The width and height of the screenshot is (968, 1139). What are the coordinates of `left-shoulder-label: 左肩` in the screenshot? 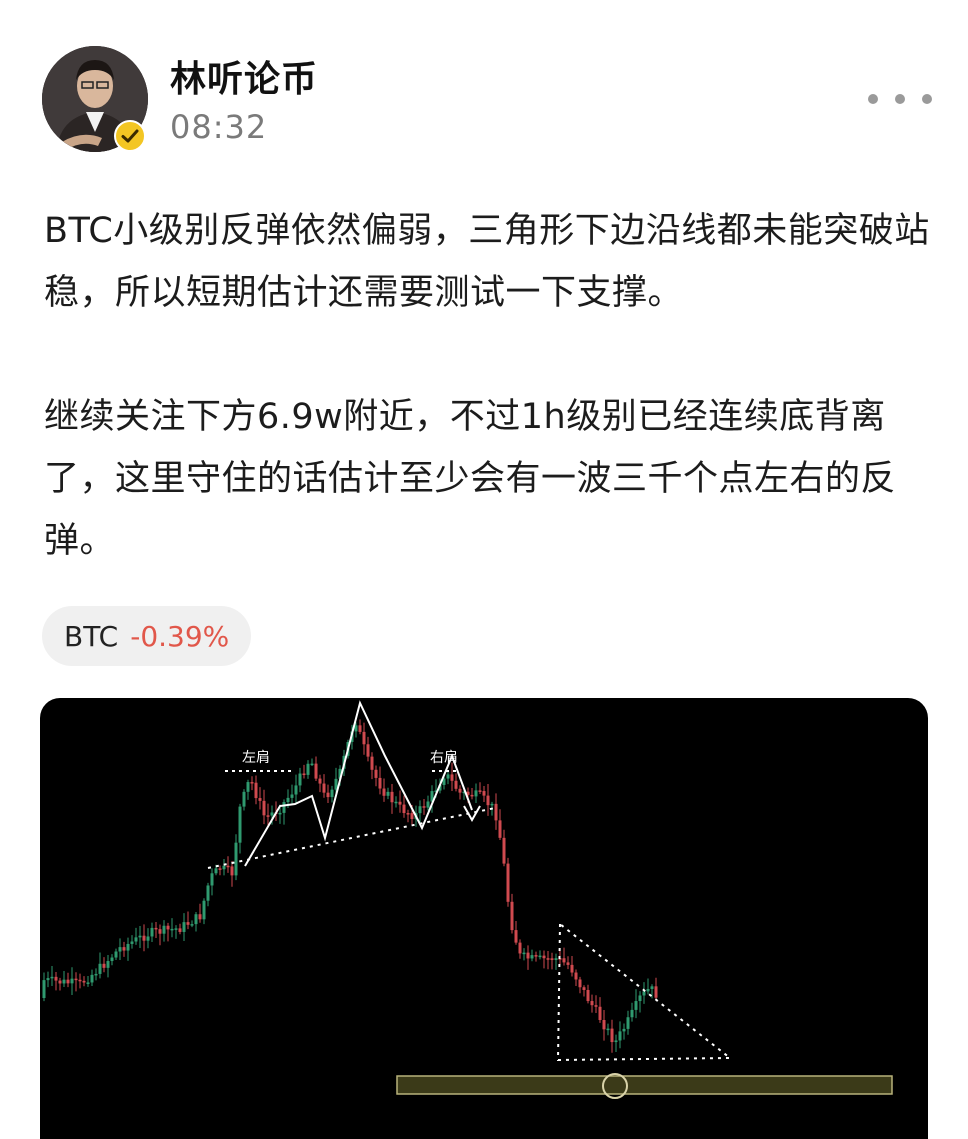 It's located at (256, 758).